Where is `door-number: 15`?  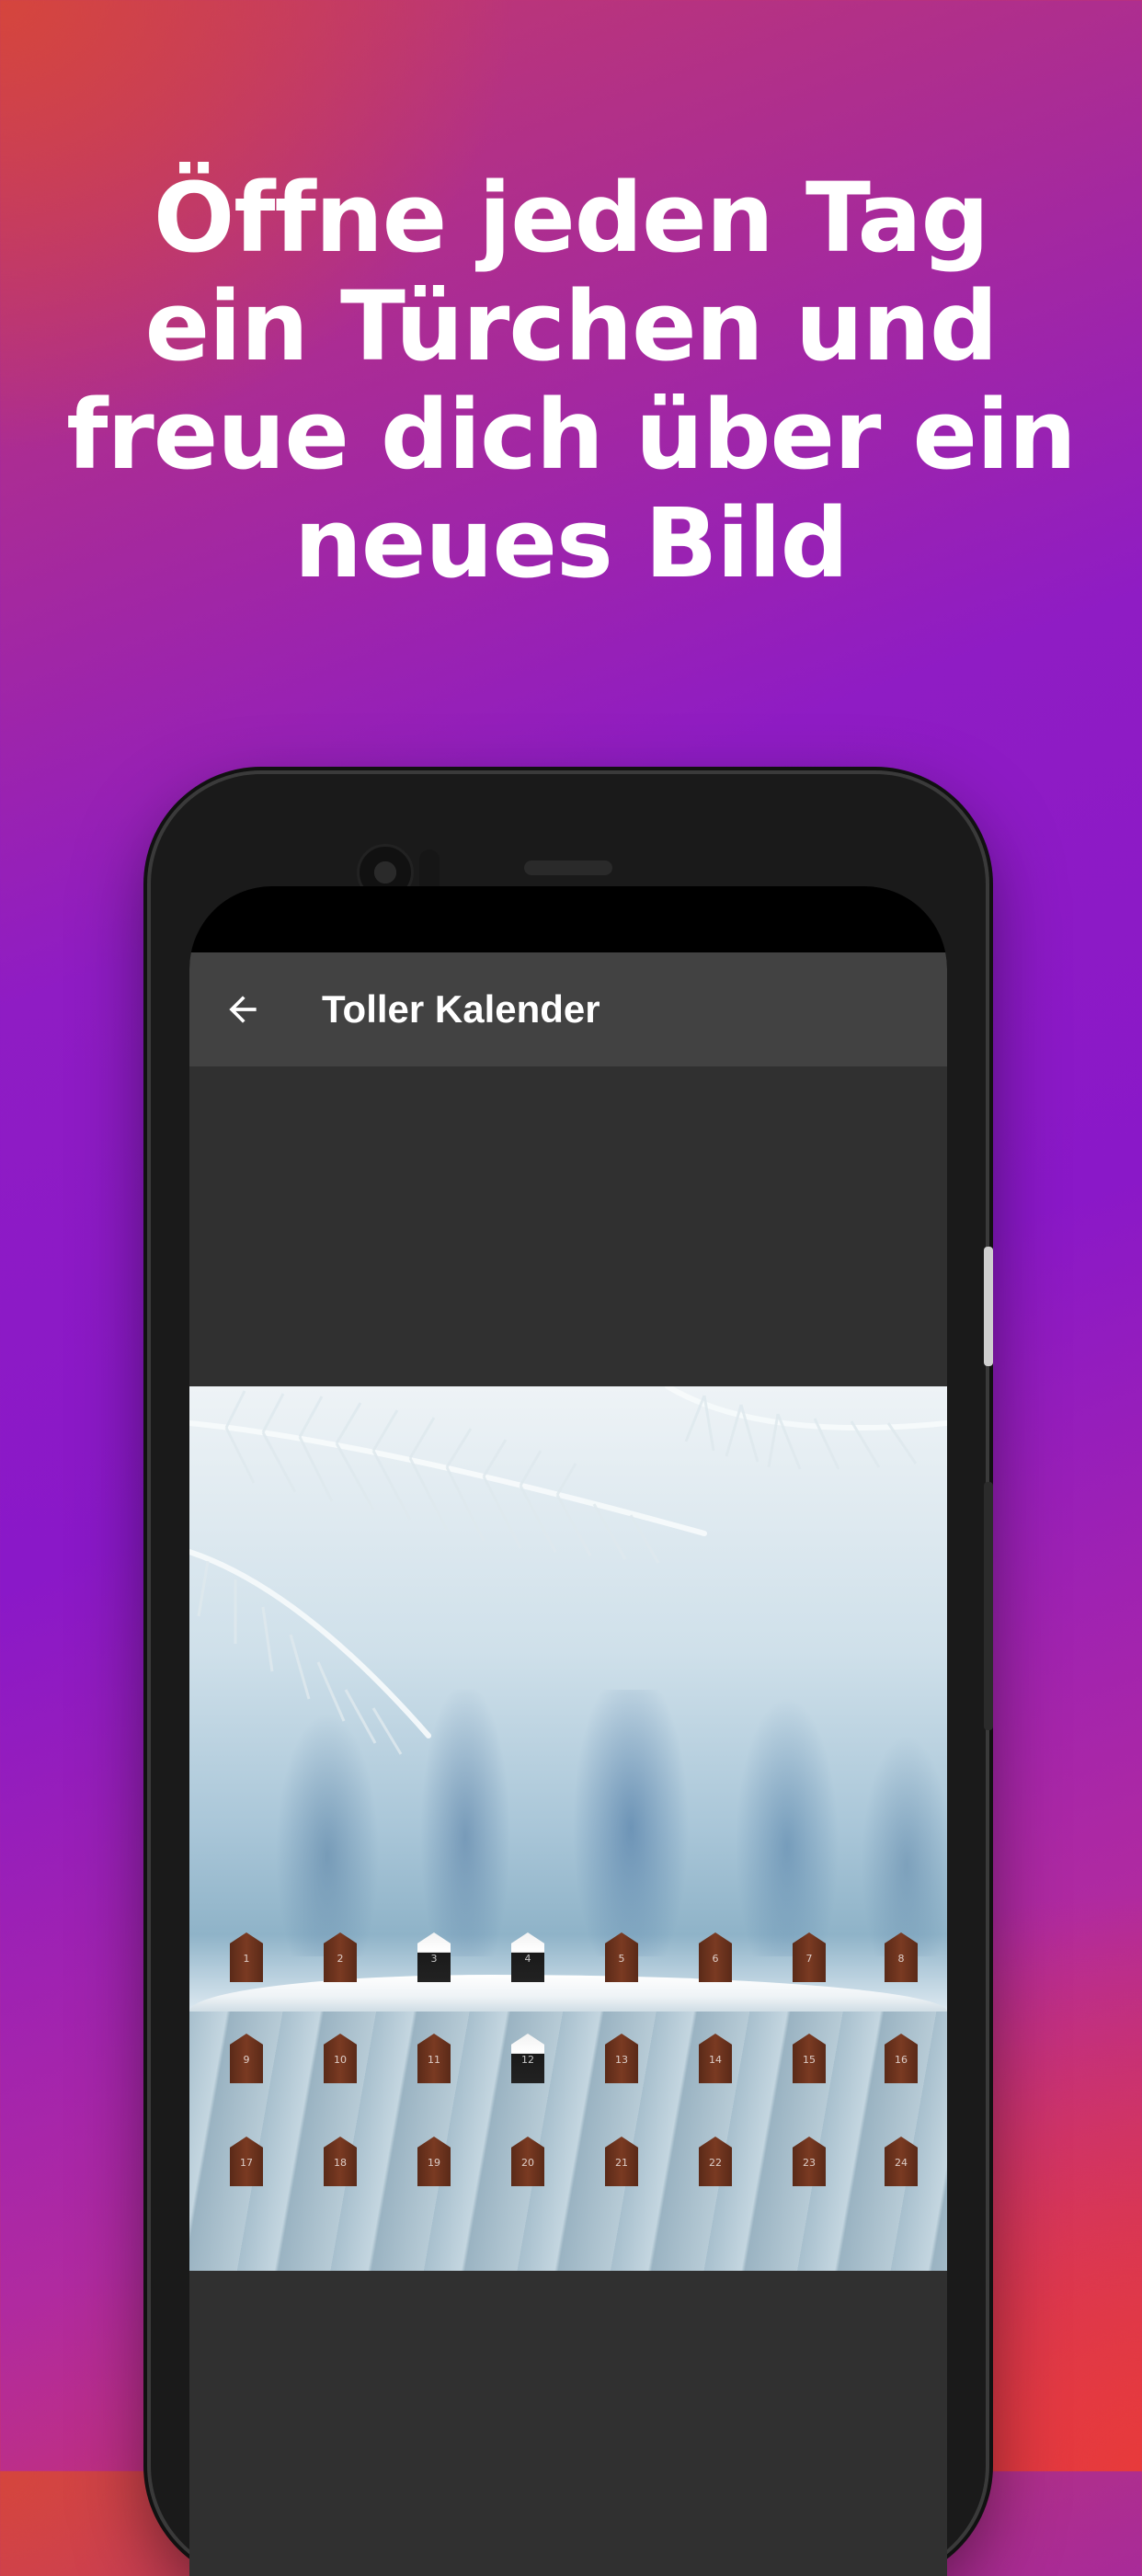 door-number: 15 is located at coordinates (809, 2060).